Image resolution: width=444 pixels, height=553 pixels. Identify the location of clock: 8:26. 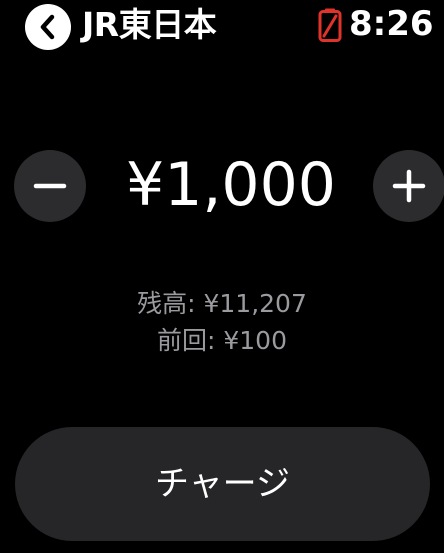
(391, 24).